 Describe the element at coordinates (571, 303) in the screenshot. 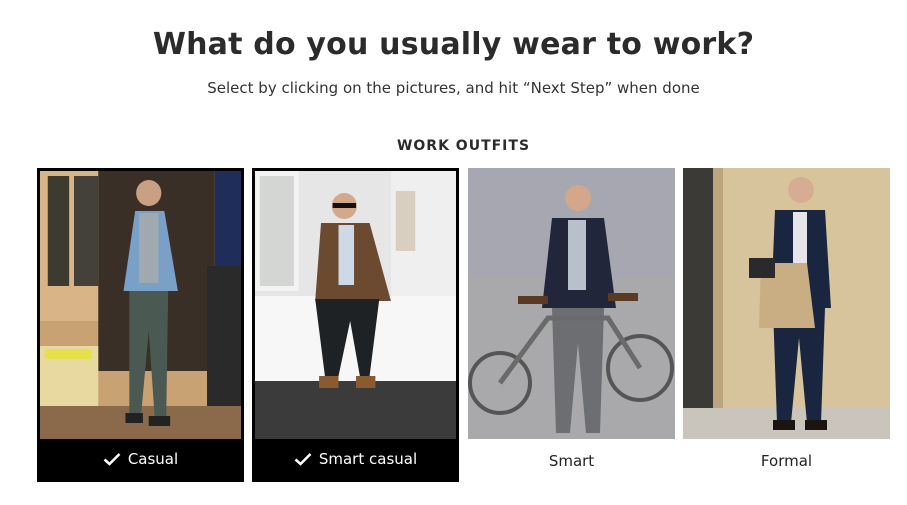

I see `outfit-photo-smart` at that location.